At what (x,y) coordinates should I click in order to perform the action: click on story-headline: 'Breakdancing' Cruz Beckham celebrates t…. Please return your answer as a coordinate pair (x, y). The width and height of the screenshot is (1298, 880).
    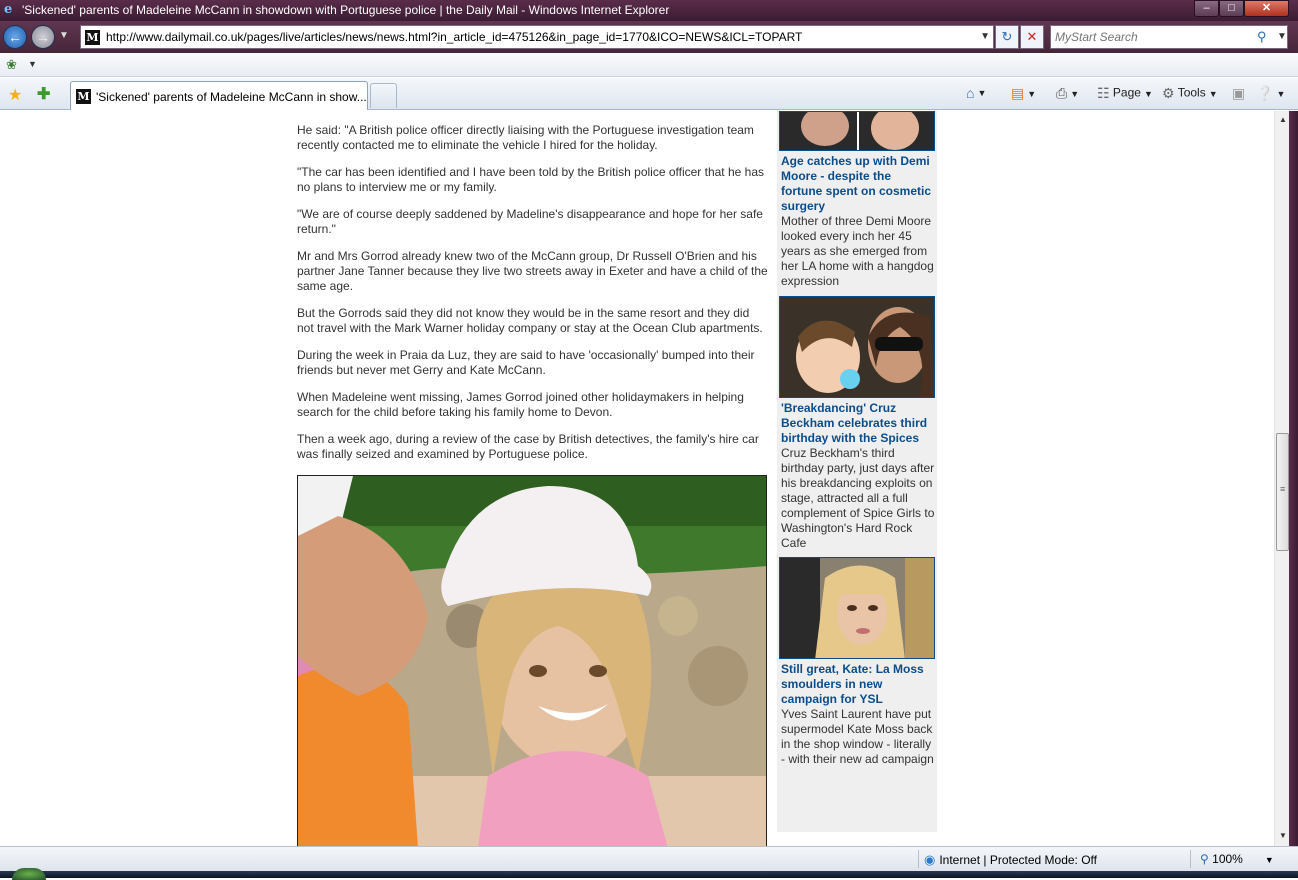
    Looking at the image, I should click on (858, 423).